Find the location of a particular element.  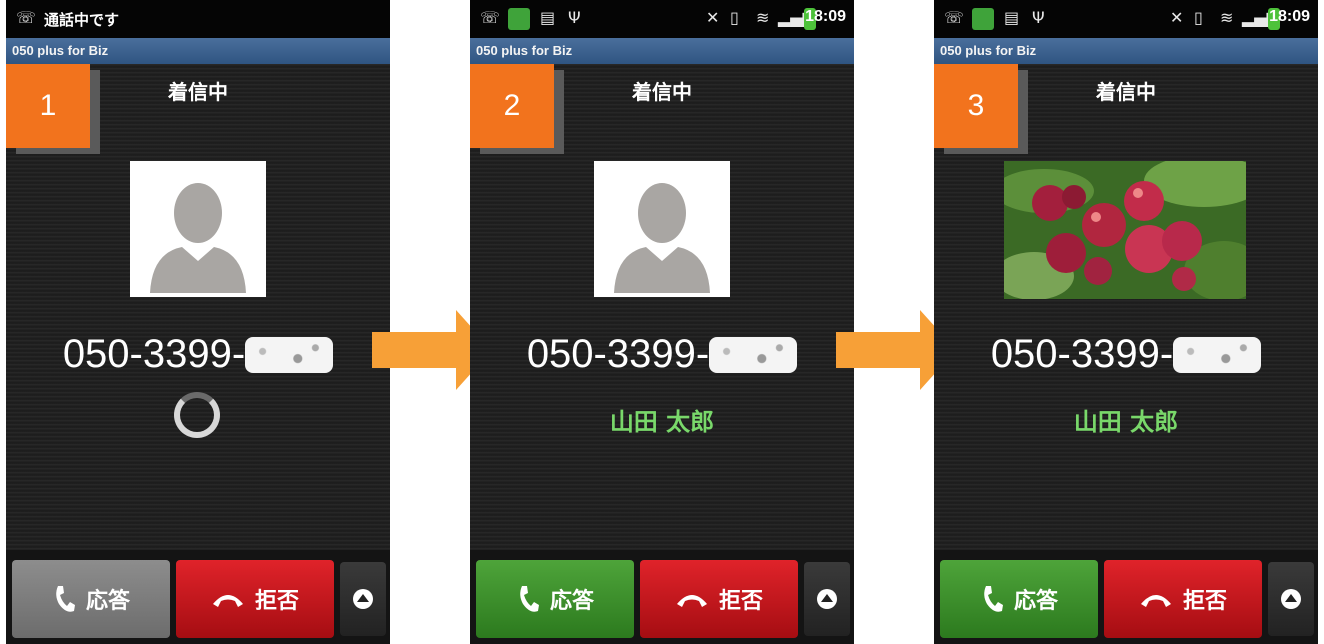

step-badge: 2 is located at coordinates (512, 106).